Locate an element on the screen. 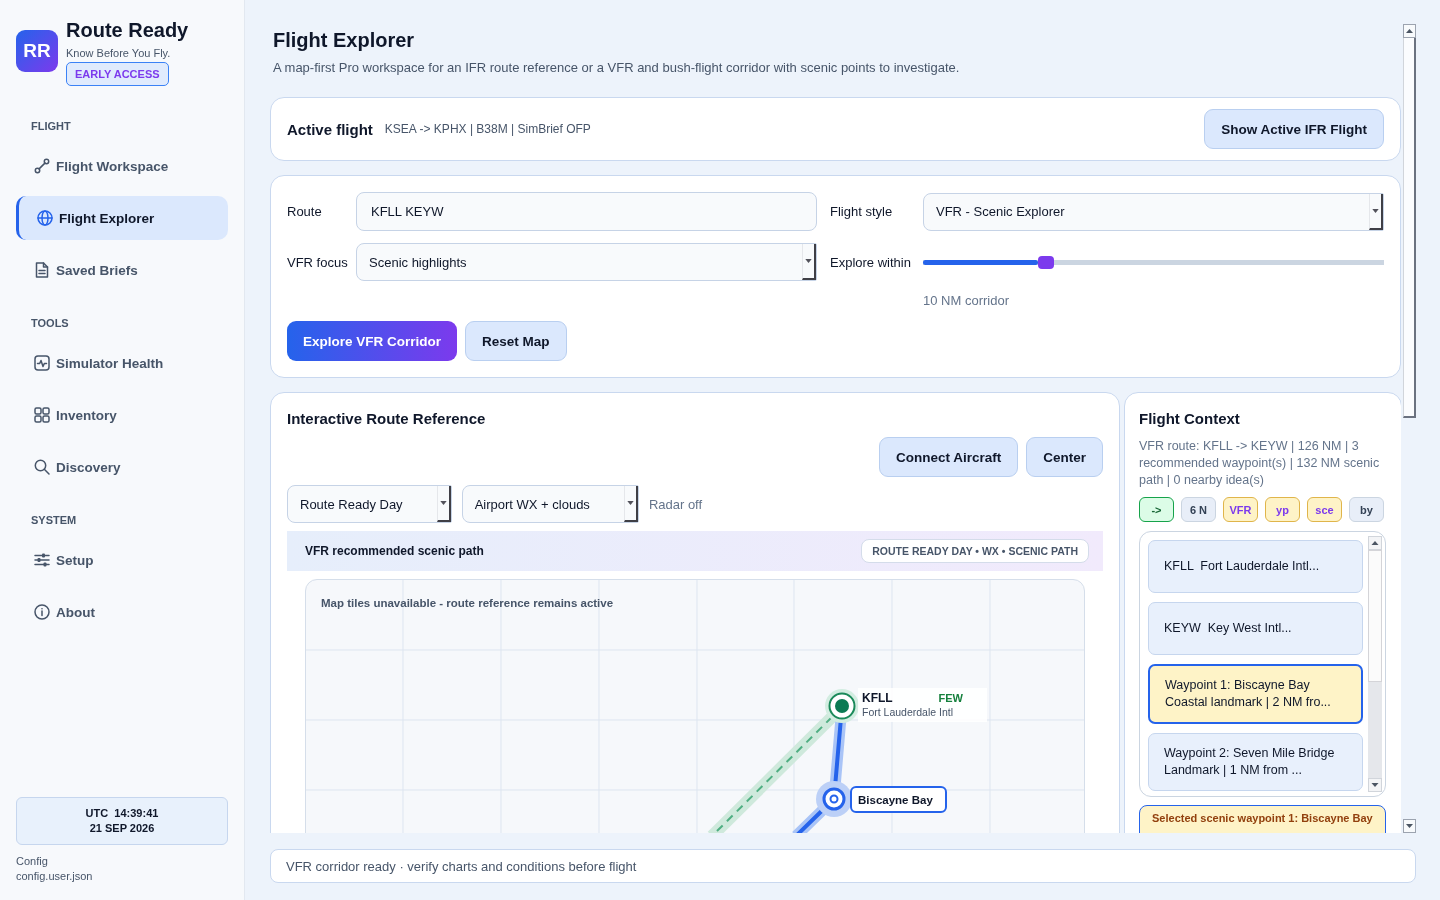 This screenshot has width=1440, height=900. pulse-icon is located at coordinates (42, 363).